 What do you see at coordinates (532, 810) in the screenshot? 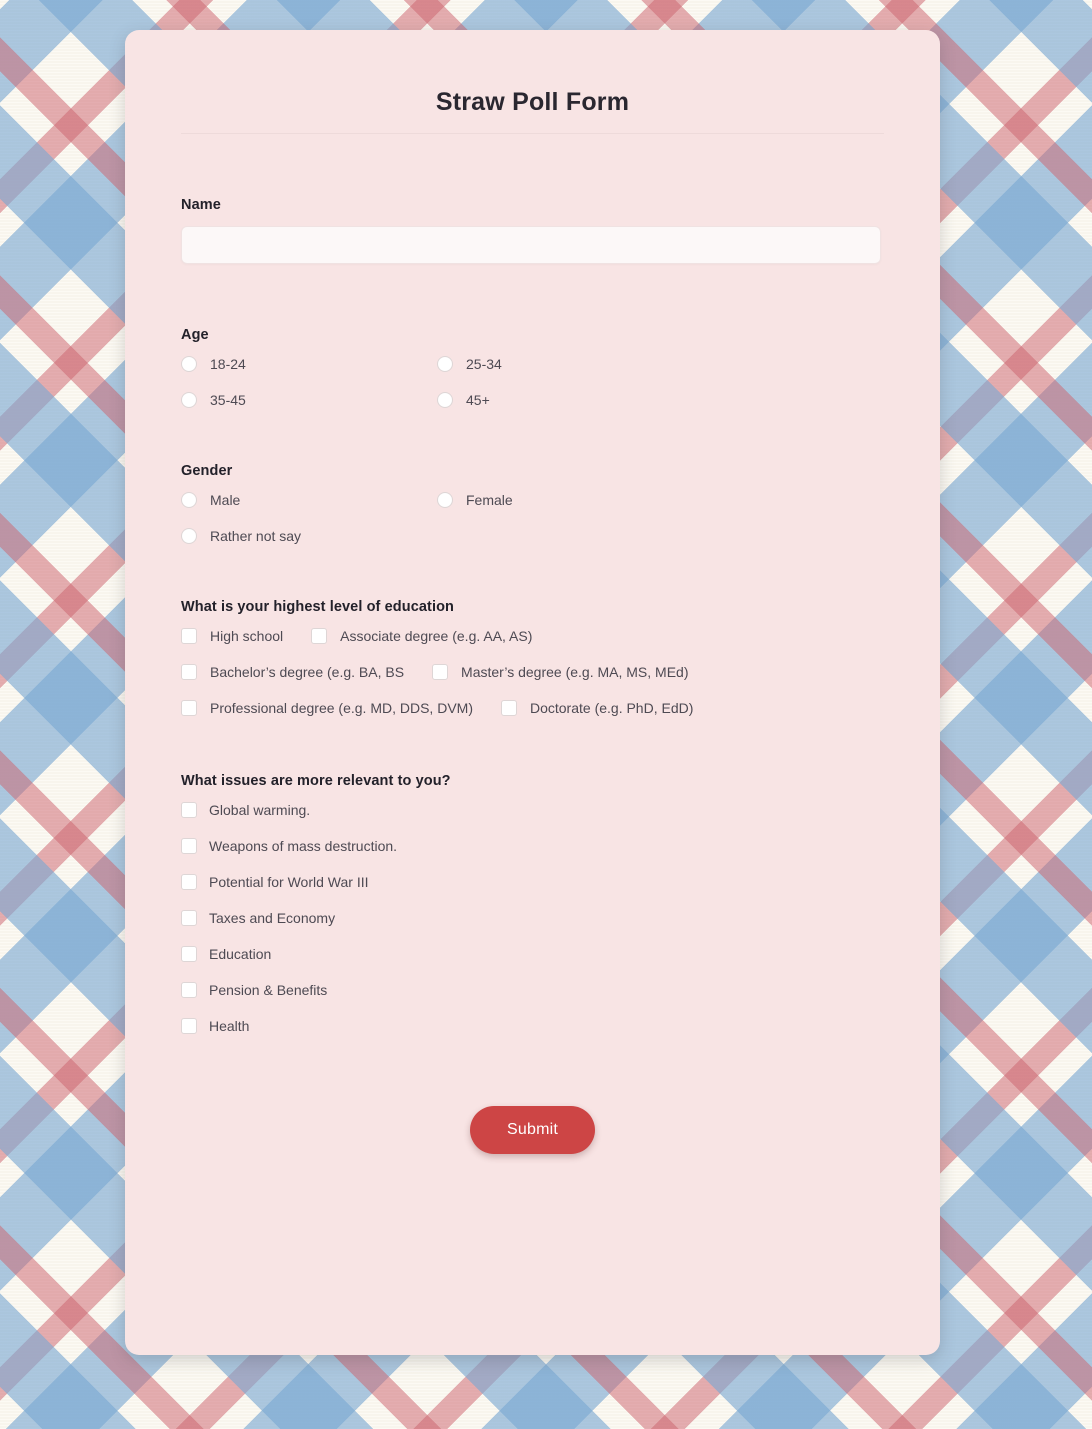
I see `issues-option-global-warming: Global warming.` at bounding box center [532, 810].